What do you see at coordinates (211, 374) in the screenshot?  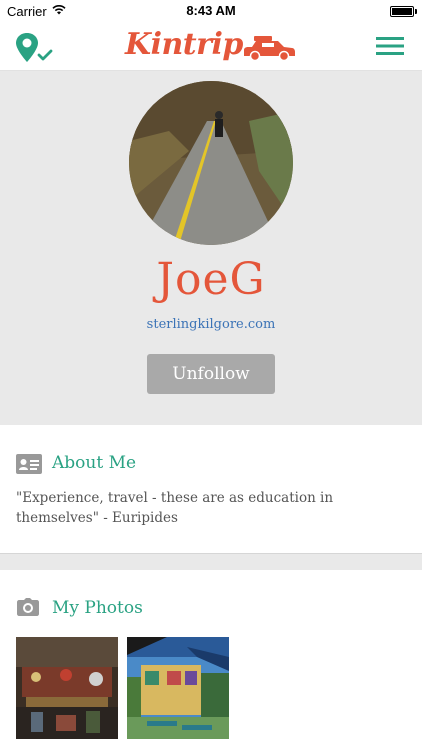 I see `unfollow-button: Unfollow` at bounding box center [211, 374].